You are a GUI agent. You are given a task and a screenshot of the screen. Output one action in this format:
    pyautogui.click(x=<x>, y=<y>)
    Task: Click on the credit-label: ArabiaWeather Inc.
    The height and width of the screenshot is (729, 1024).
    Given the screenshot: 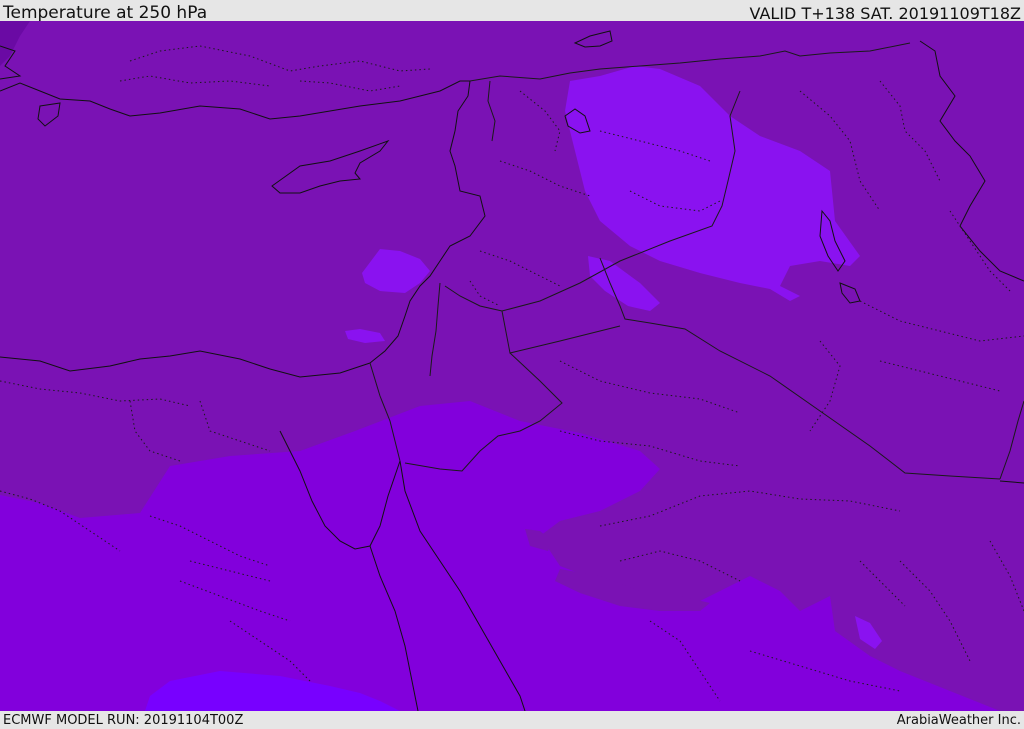 What is the action you would take?
    pyautogui.click(x=958, y=720)
    